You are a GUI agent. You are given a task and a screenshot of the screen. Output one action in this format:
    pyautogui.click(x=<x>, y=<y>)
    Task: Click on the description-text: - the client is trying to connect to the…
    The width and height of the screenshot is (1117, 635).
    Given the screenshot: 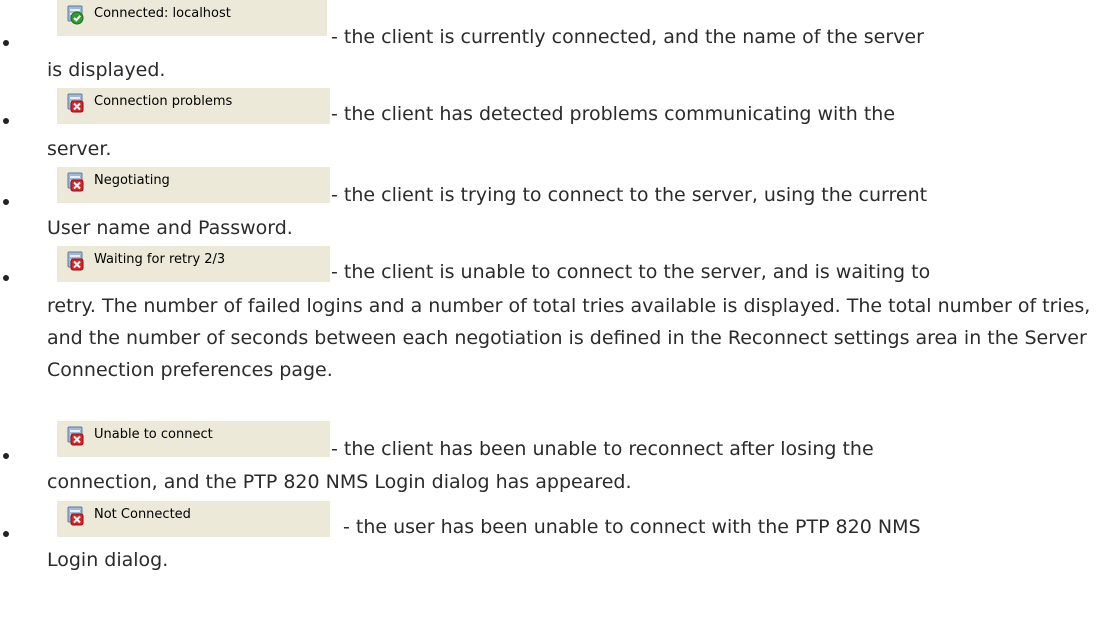 What is the action you would take?
    pyautogui.click(x=629, y=195)
    